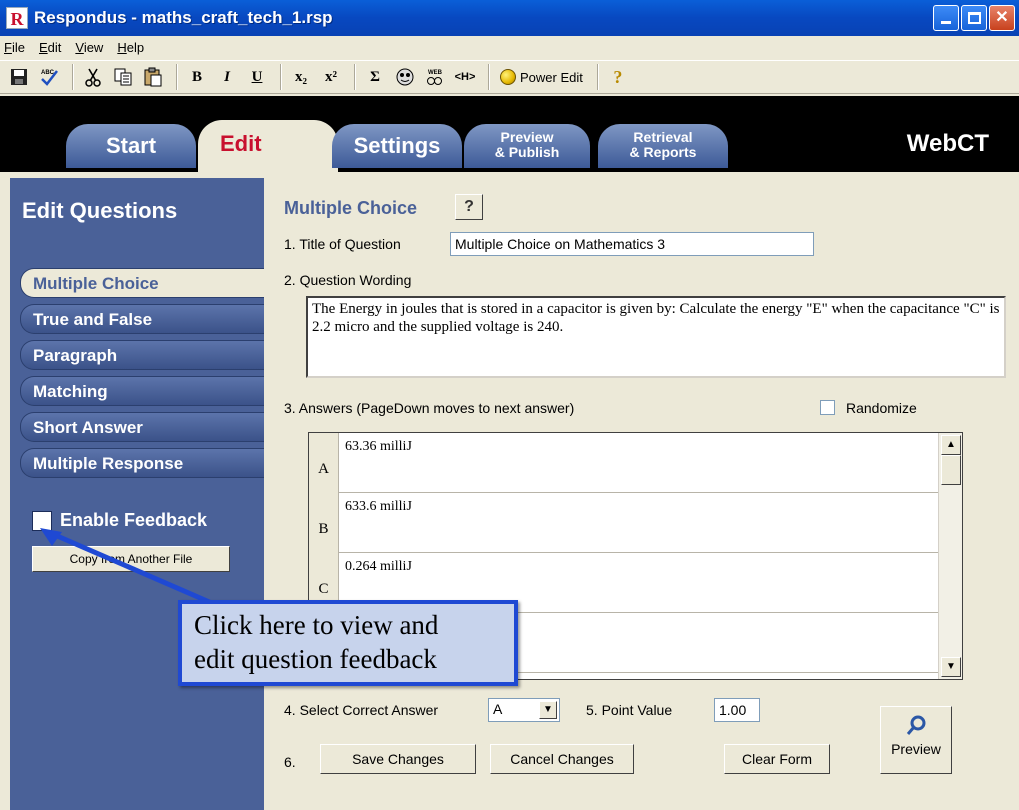 This screenshot has width=1019, height=810. I want to click on subscript-button: x₂, so click(301, 77).